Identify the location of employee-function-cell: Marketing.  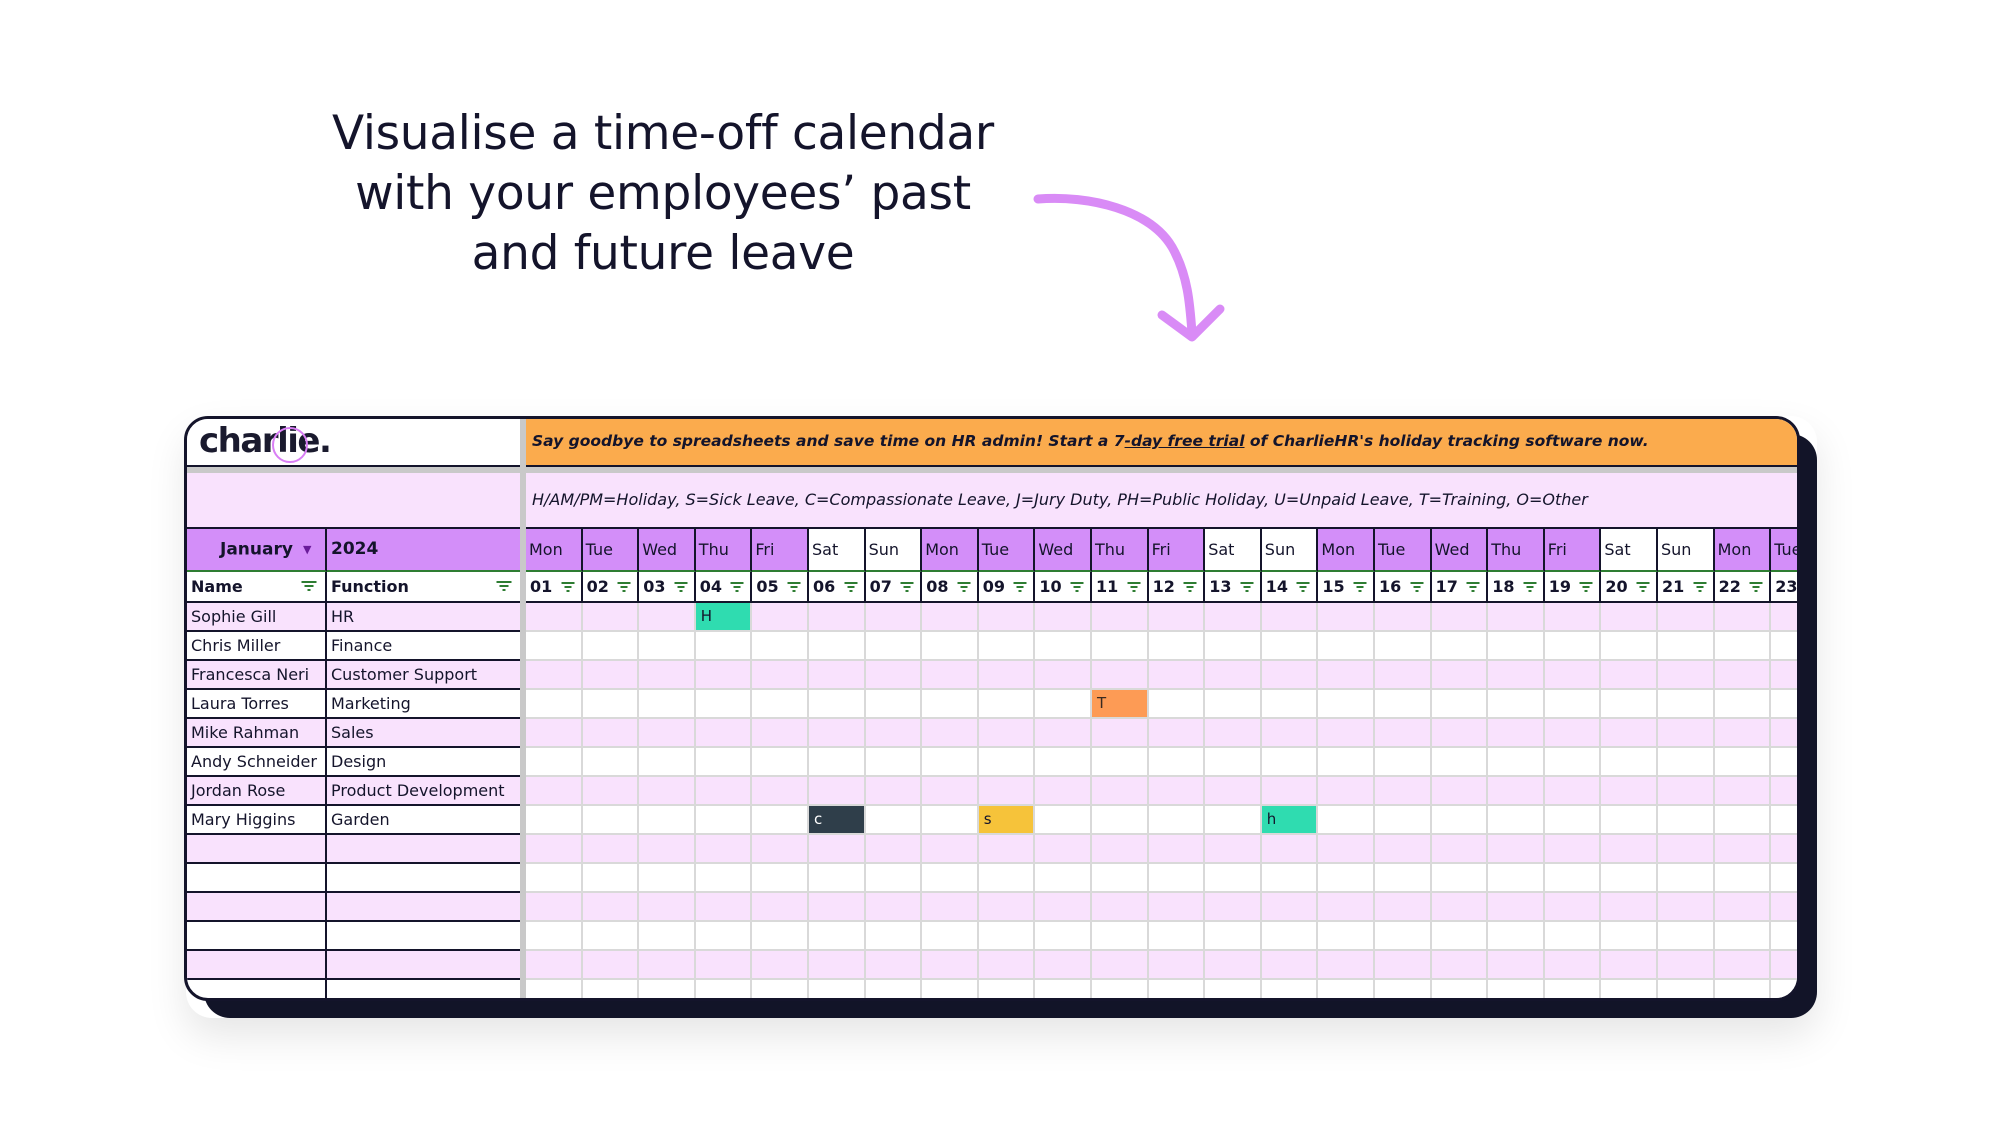
(423, 703).